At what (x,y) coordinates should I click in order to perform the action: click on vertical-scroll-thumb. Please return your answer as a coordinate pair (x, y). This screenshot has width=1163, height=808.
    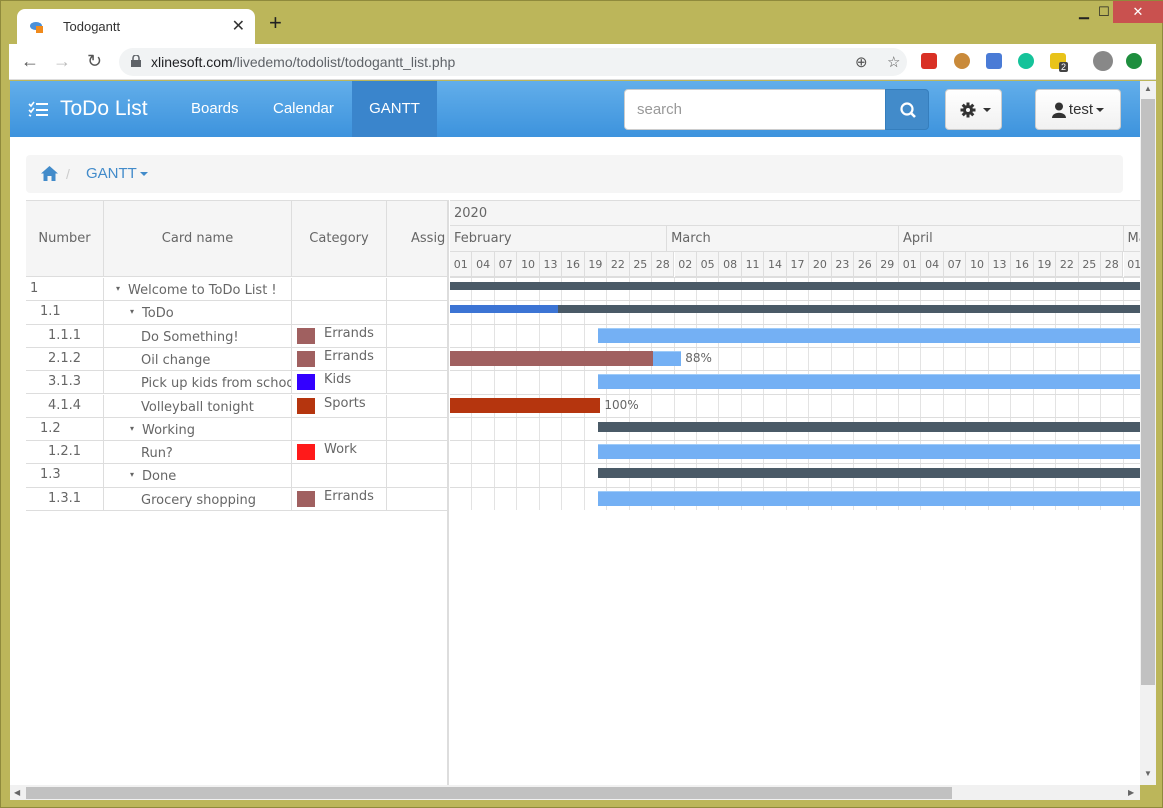
    Looking at the image, I should click on (1148, 392).